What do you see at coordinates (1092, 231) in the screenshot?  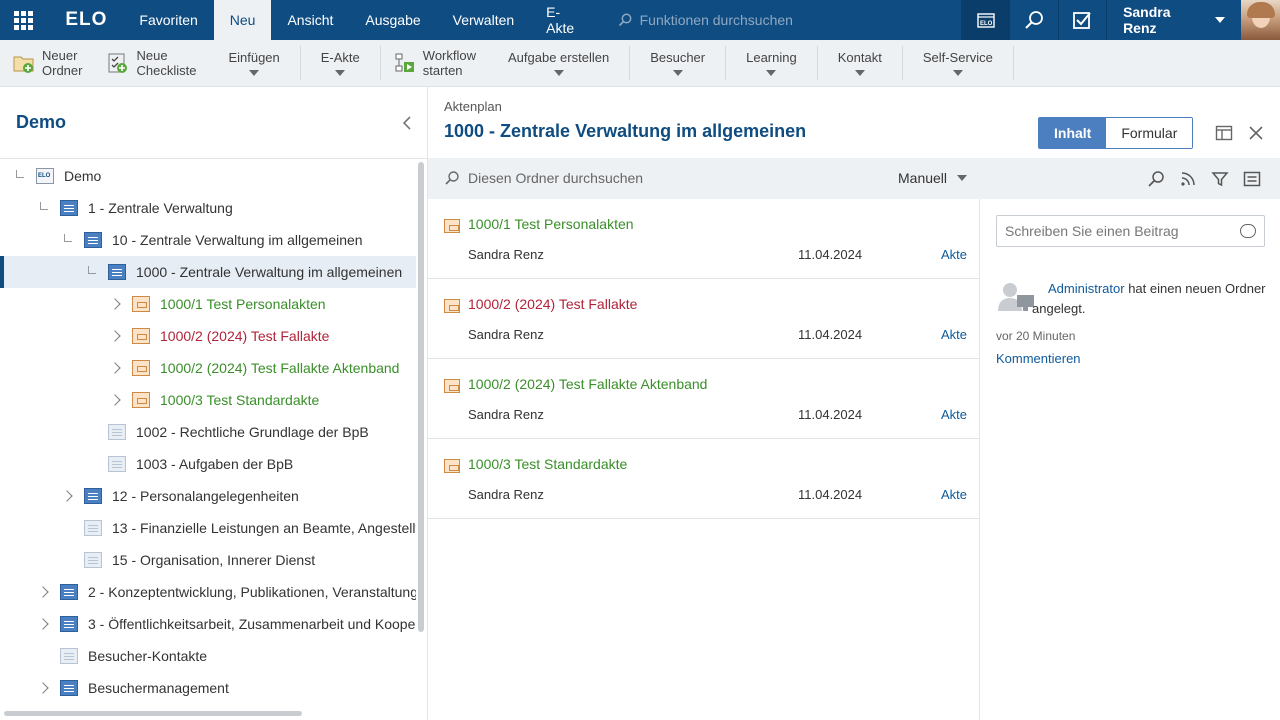 I see `post-placeholder: Schreiben Sie einen Beitrag` at bounding box center [1092, 231].